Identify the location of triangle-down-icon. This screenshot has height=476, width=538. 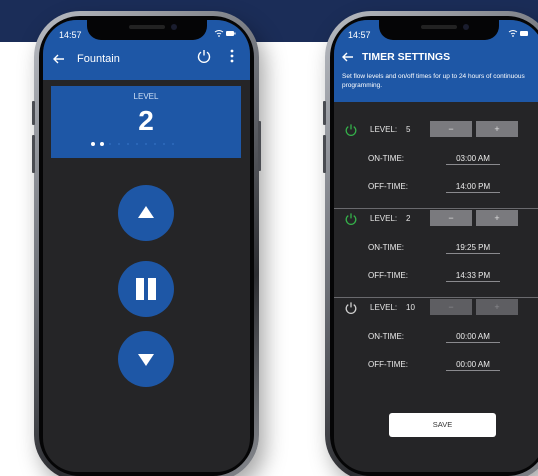
(146, 360).